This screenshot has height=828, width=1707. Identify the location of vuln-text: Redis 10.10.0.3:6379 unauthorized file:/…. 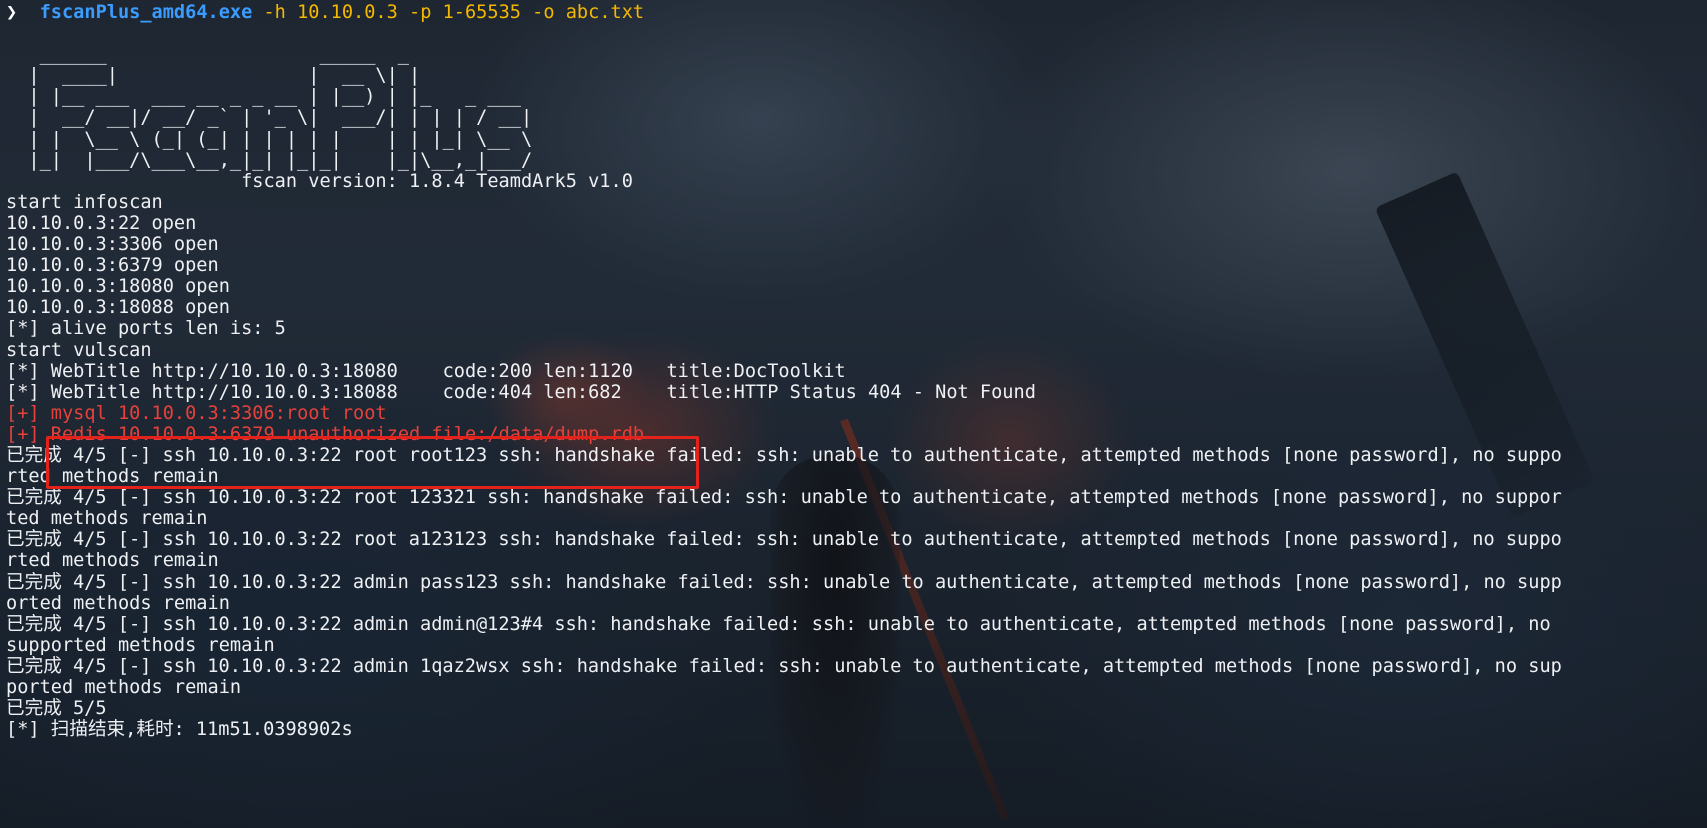
(342, 434).